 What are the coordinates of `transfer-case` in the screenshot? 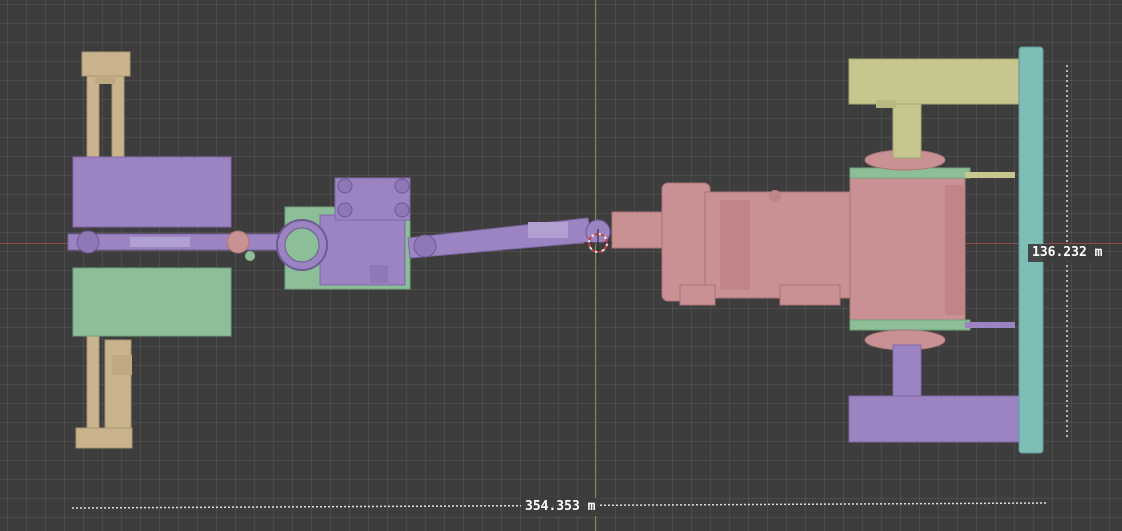 It's located at (343, 233).